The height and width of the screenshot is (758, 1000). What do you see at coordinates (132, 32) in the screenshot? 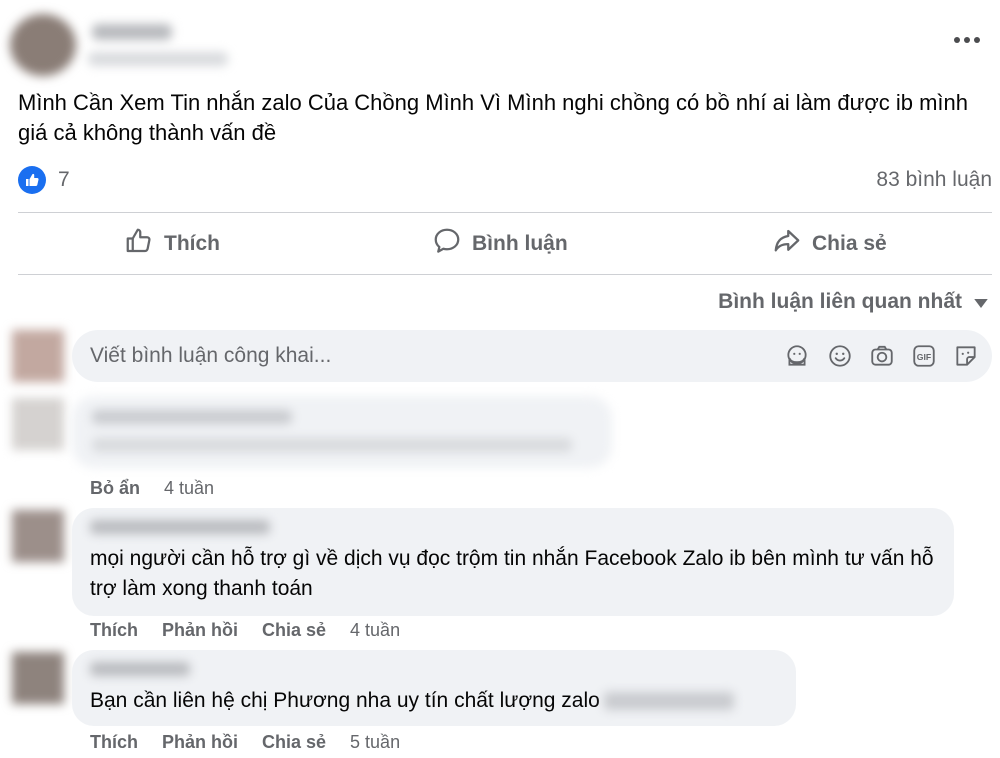
I see `post-author-name` at bounding box center [132, 32].